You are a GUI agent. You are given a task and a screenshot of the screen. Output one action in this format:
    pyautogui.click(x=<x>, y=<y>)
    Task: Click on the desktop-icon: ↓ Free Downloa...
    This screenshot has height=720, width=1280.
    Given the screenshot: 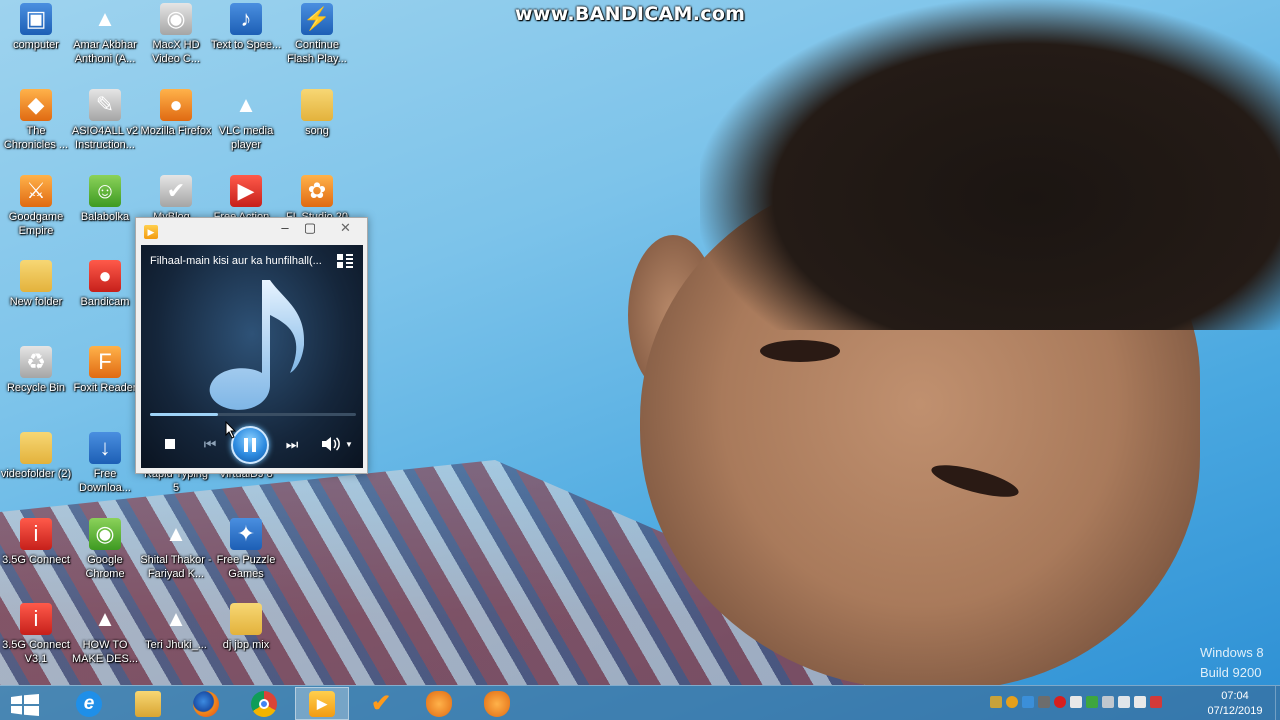 What is the action you would take?
    pyautogui.click(x=105, y=463)
    